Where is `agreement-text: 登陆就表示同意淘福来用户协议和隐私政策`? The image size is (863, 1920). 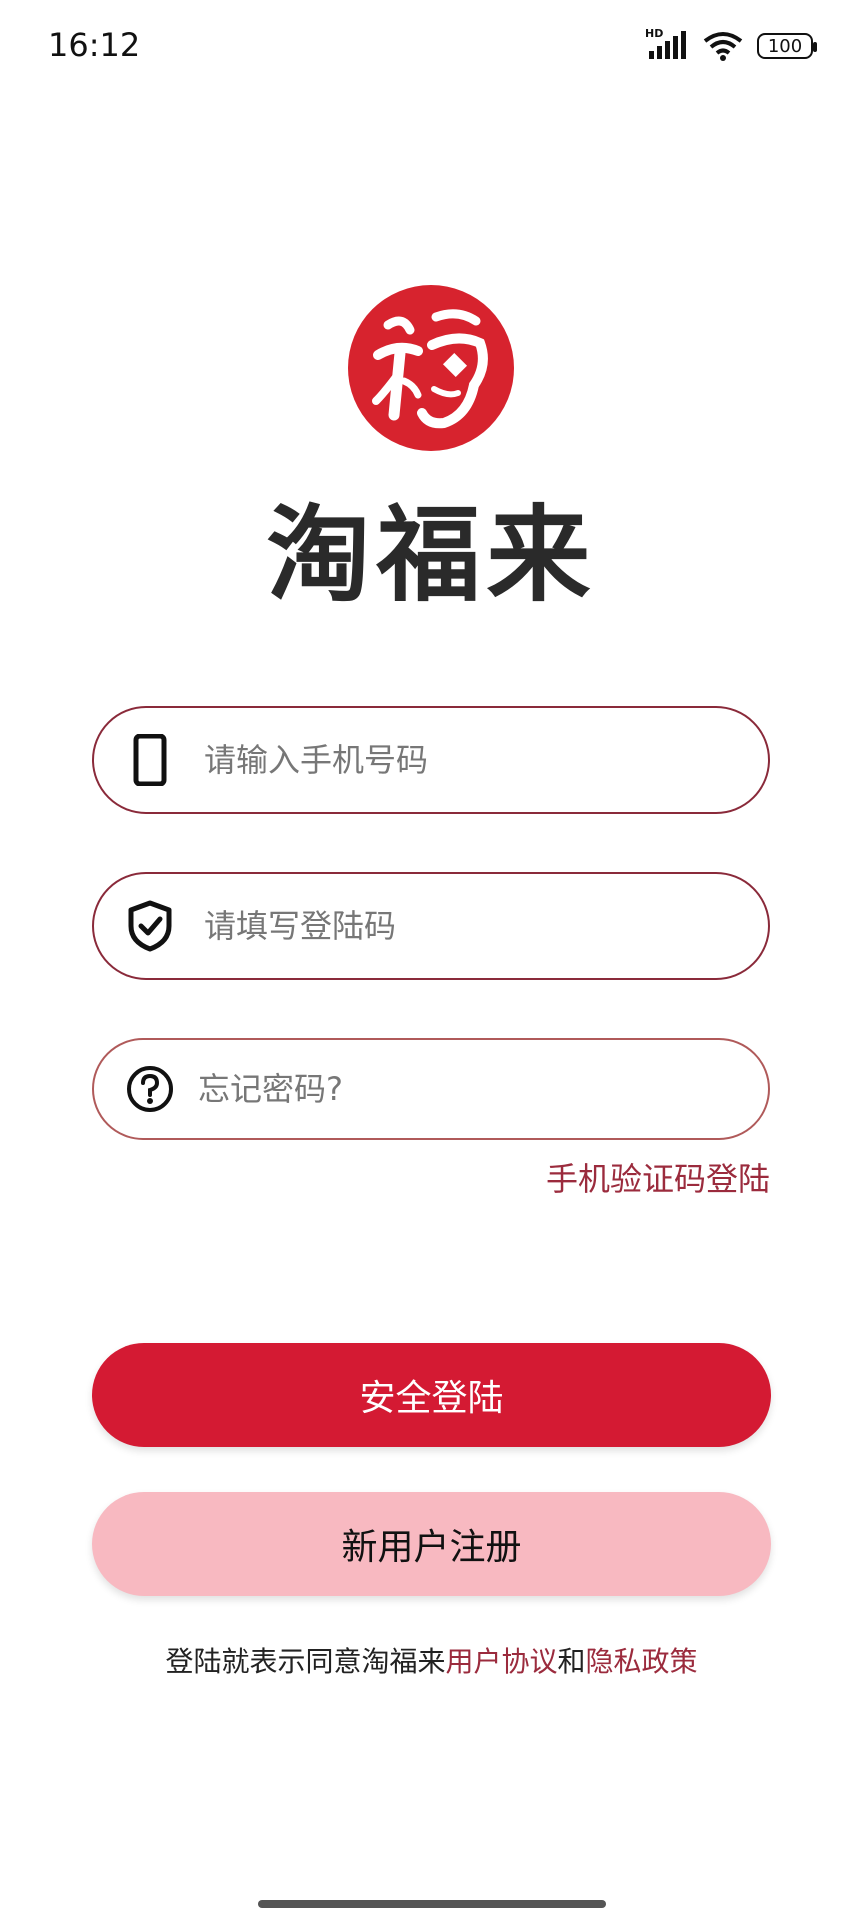
agreement-text: 登陆就表示同意淘福来用户协议和隐私政策 is located at coordinates (431, 1660).